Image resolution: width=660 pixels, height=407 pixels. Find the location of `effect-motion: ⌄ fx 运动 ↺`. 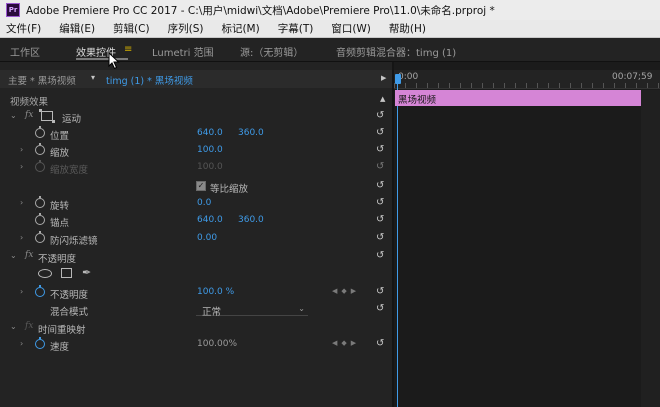

effect-motion: ⌄ fx 运动 ↺ is located at coordinates (196, 116).